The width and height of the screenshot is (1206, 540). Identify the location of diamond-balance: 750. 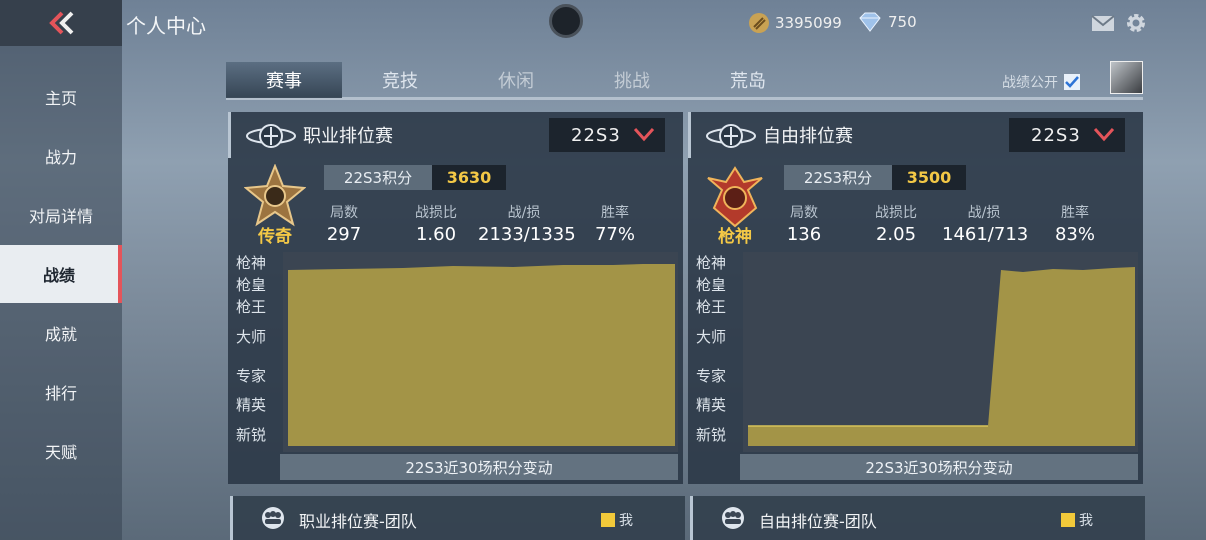
(887, 22).